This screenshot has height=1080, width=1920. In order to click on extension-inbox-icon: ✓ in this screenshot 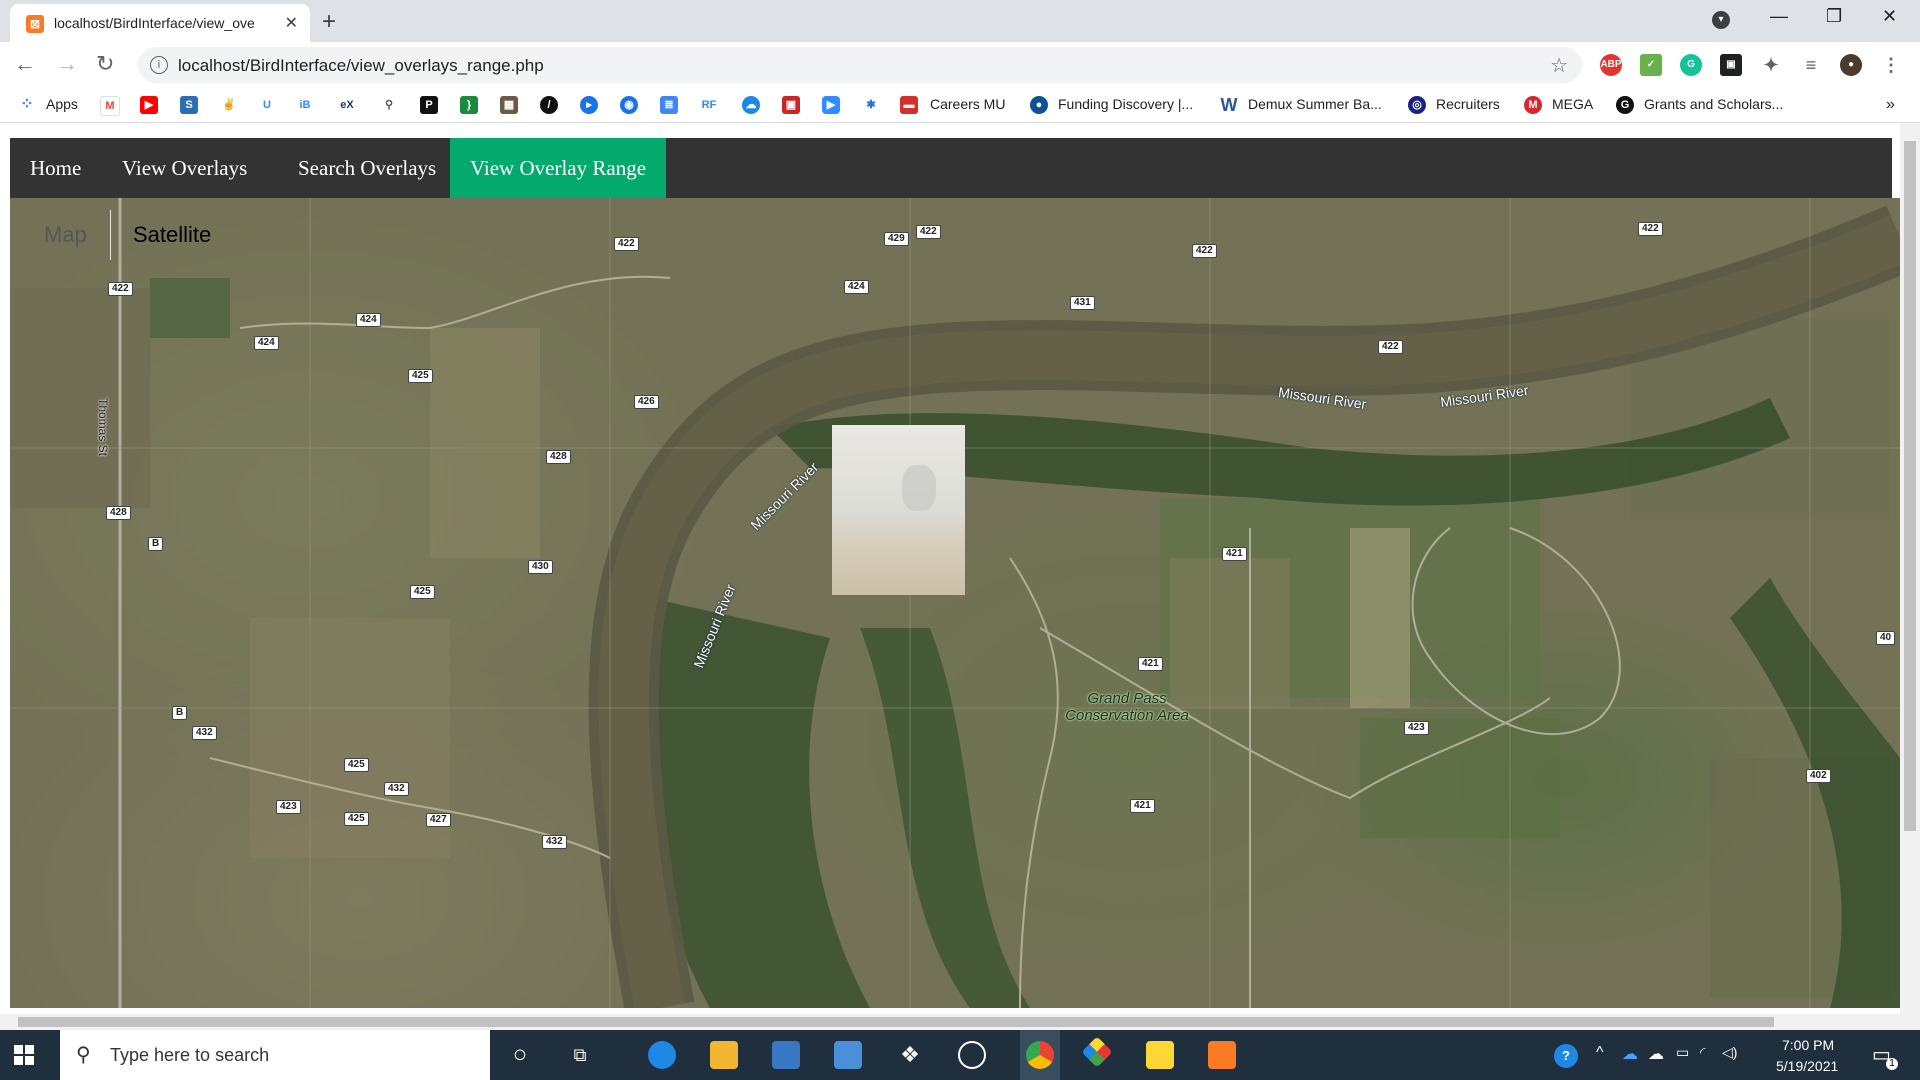, I will do `click(1651, 65)`.